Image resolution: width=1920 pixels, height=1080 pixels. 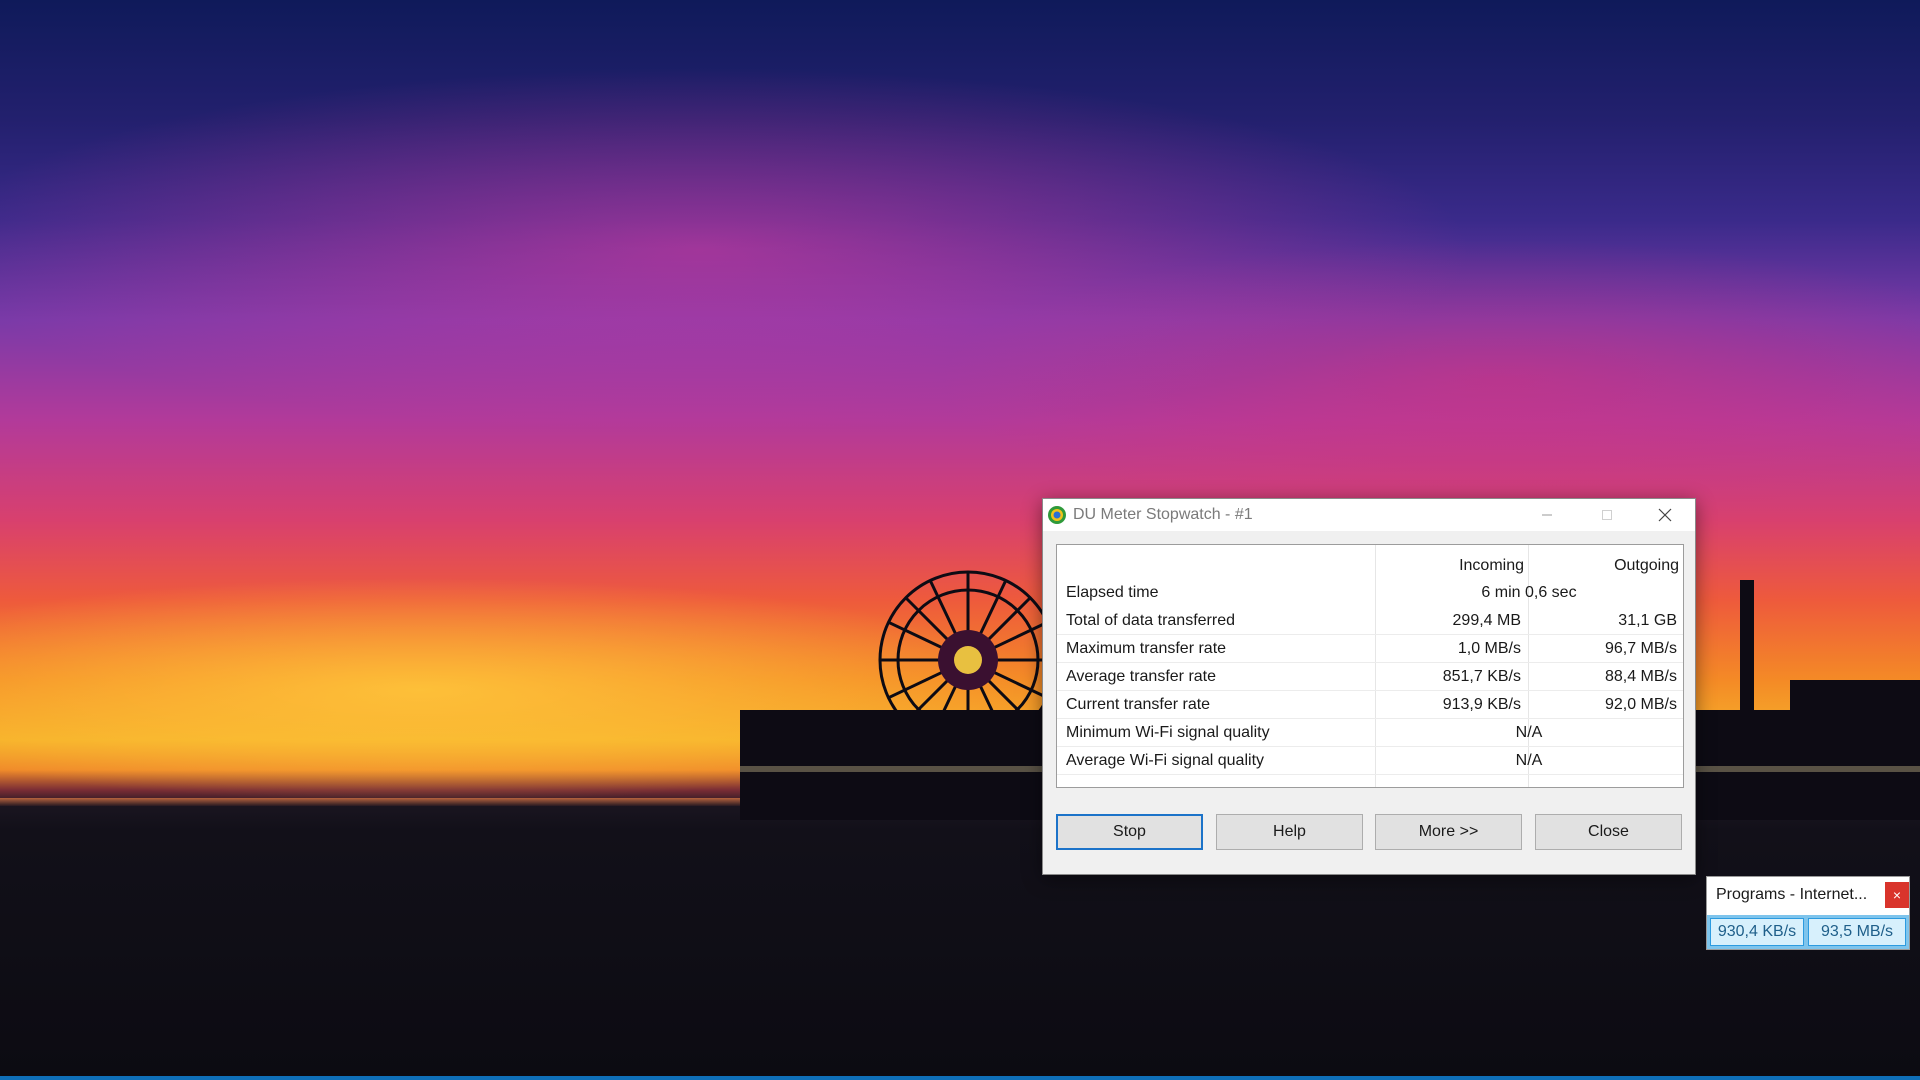 What do you see at coordinates (1647, 620) in the screenshot?
I see `outgoing-value: 31,1 GB` at bounding box center [1647, 620].